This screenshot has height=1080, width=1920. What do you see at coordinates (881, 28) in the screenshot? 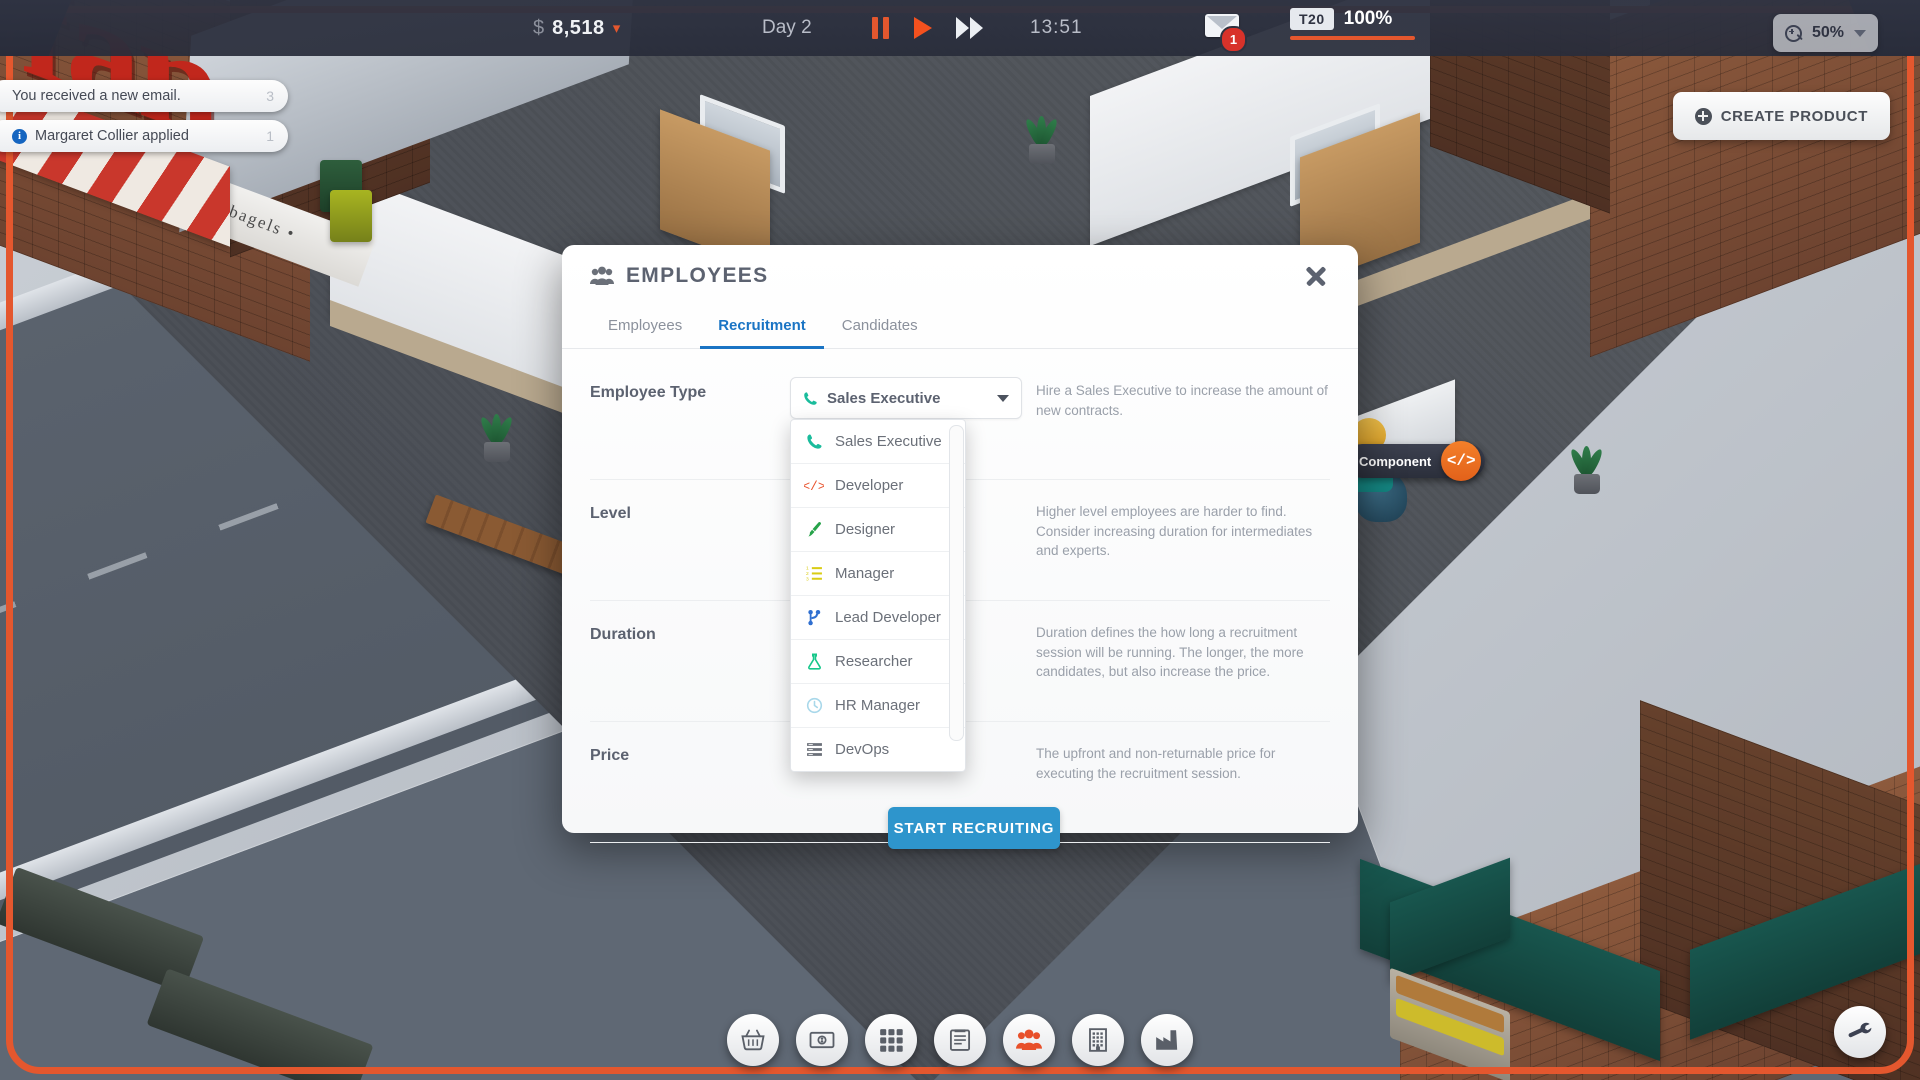
I see `pause-icon` at bounding box center [881, 28].